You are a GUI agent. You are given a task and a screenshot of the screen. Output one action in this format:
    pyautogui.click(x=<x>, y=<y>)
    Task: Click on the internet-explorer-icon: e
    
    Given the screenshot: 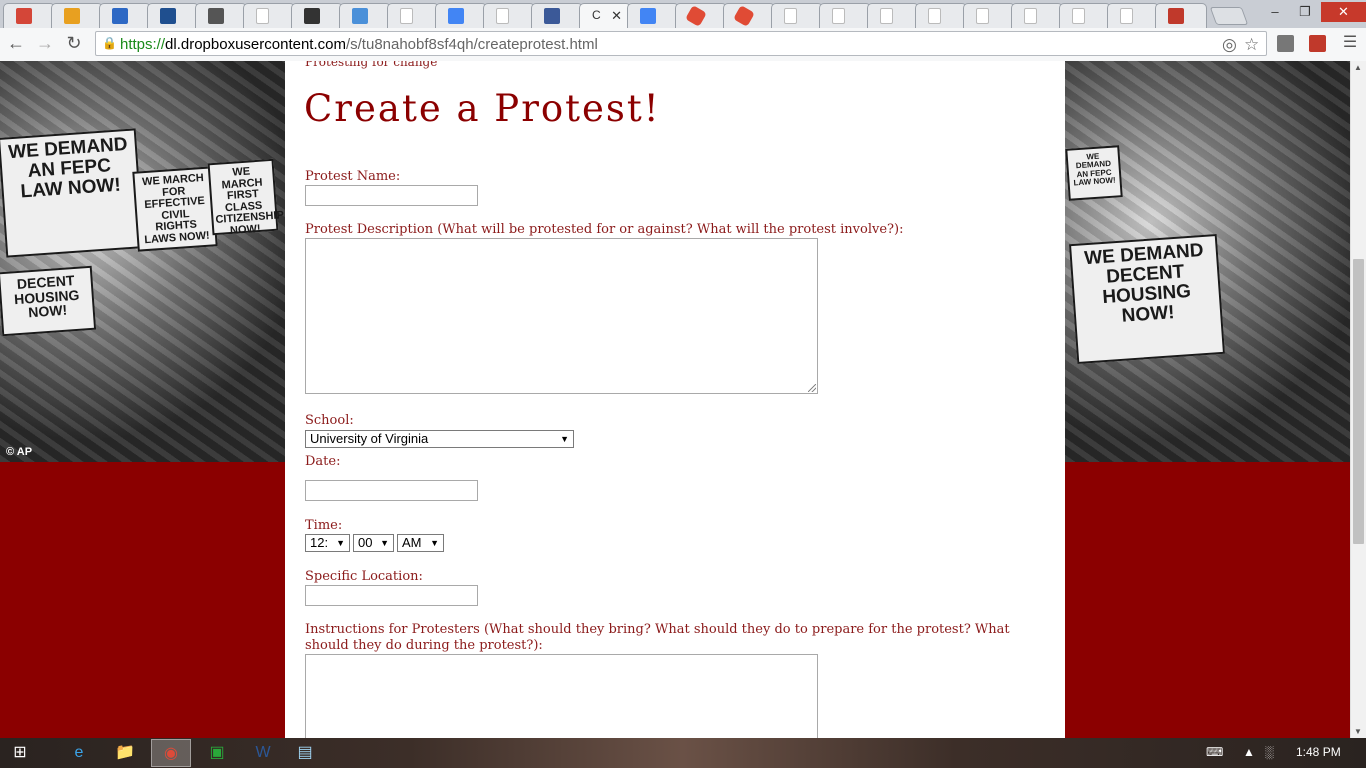 What is the action you would take?
    pyautogui.click(x=79, y=753)
    